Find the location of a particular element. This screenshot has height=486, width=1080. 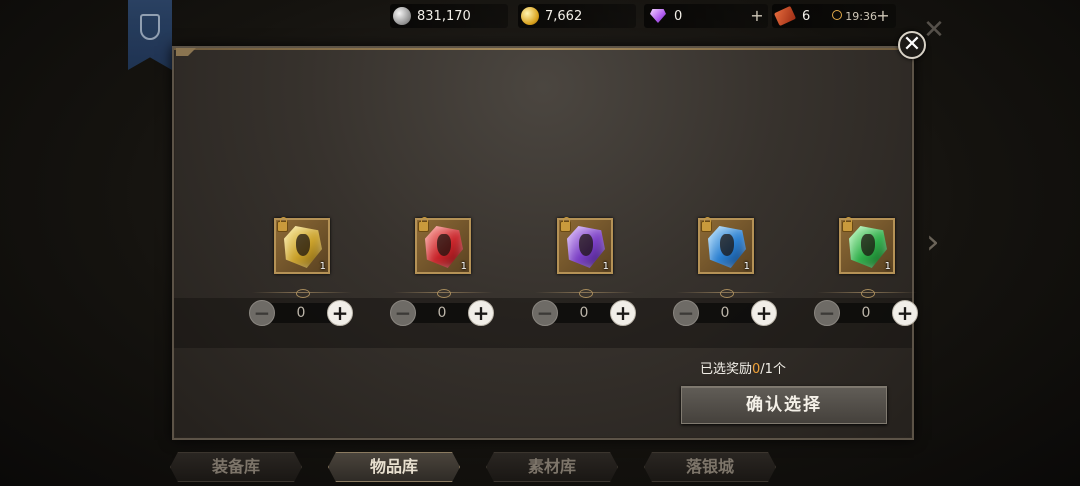

silver-coin-icon is located at coordinates (402, 16).